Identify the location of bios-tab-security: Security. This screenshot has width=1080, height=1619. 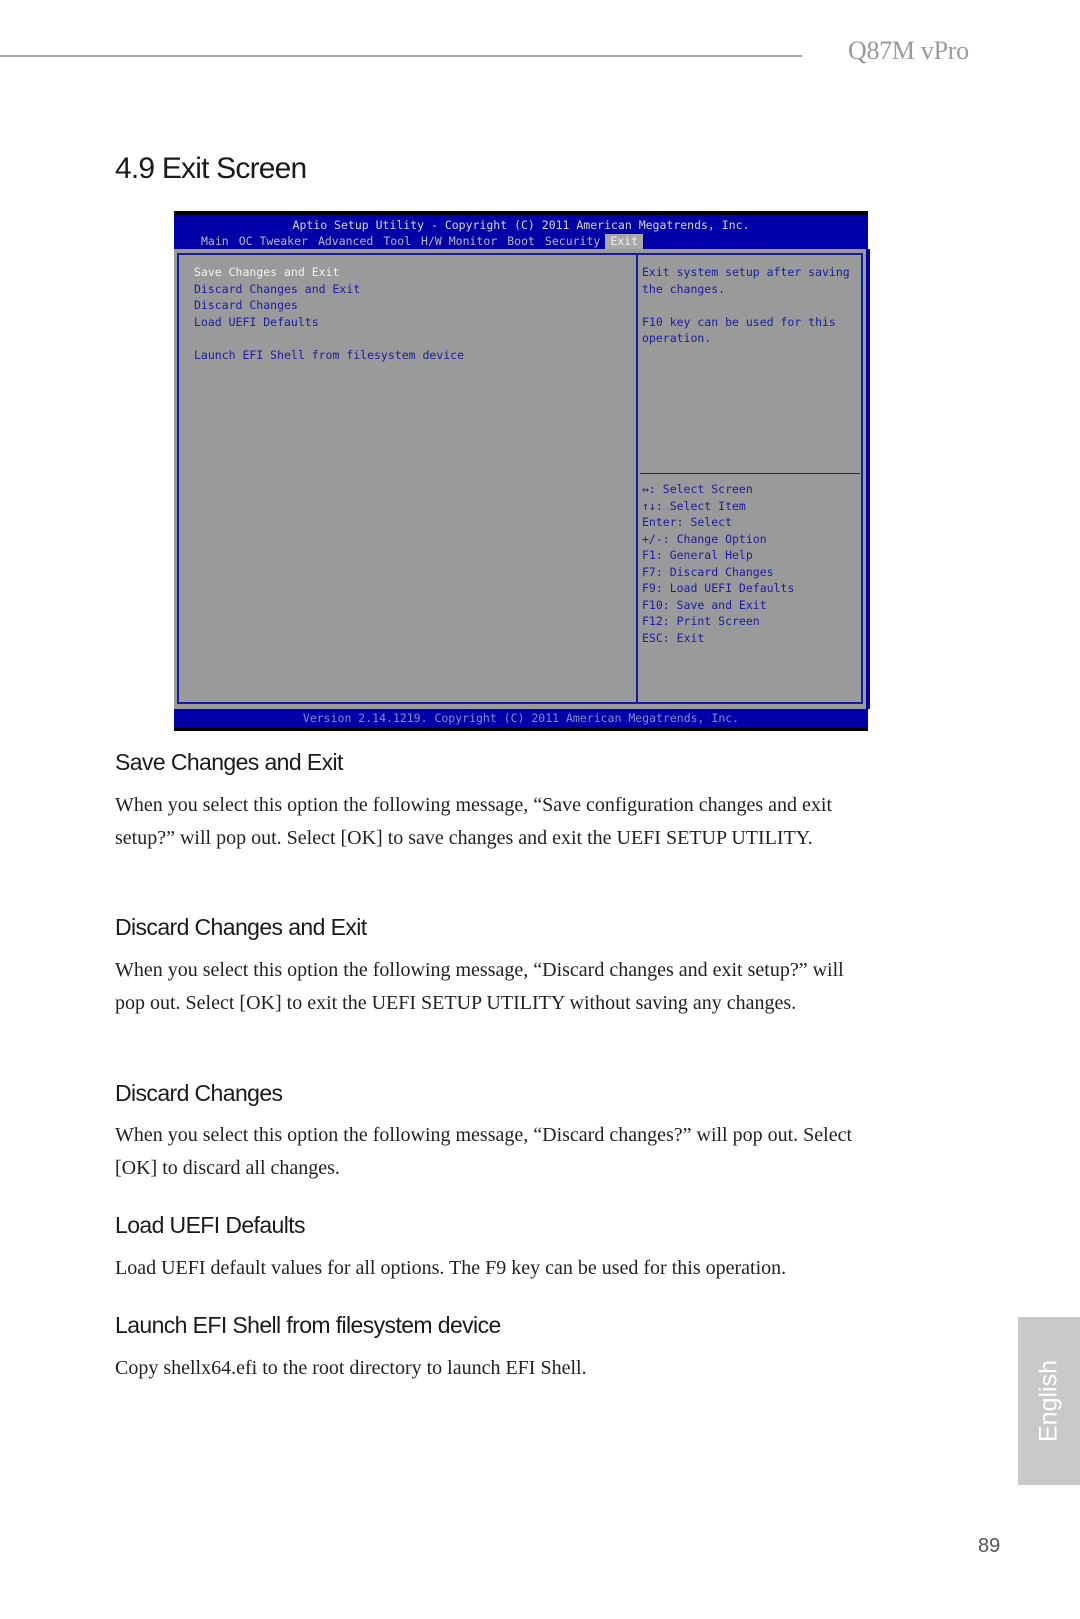
(572, 241).